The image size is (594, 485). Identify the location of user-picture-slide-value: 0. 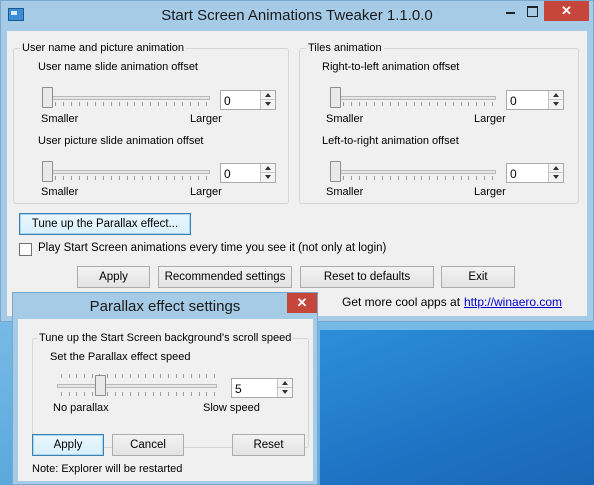
(227, 174).